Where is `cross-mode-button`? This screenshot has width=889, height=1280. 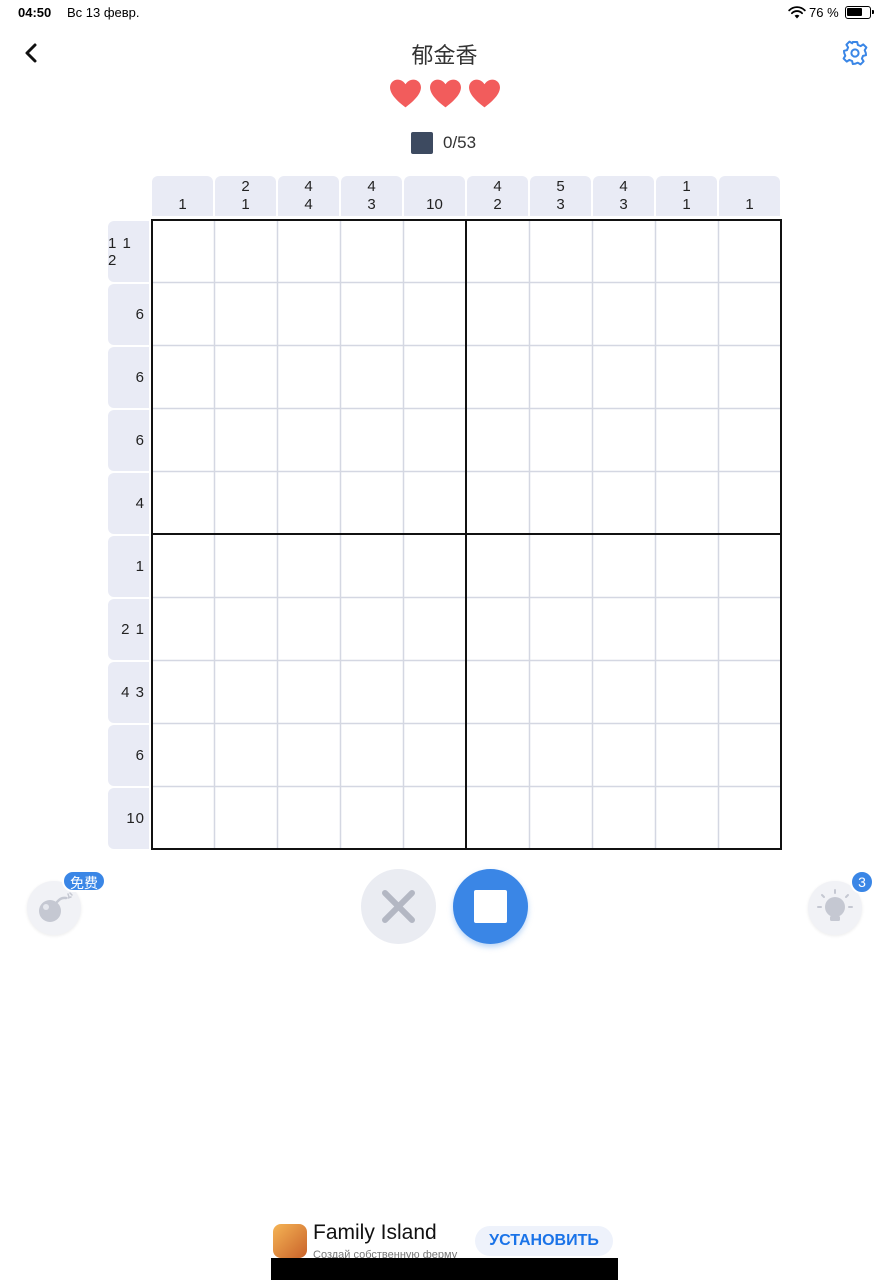
cross-mode-button is located at coordinates (398, 906).